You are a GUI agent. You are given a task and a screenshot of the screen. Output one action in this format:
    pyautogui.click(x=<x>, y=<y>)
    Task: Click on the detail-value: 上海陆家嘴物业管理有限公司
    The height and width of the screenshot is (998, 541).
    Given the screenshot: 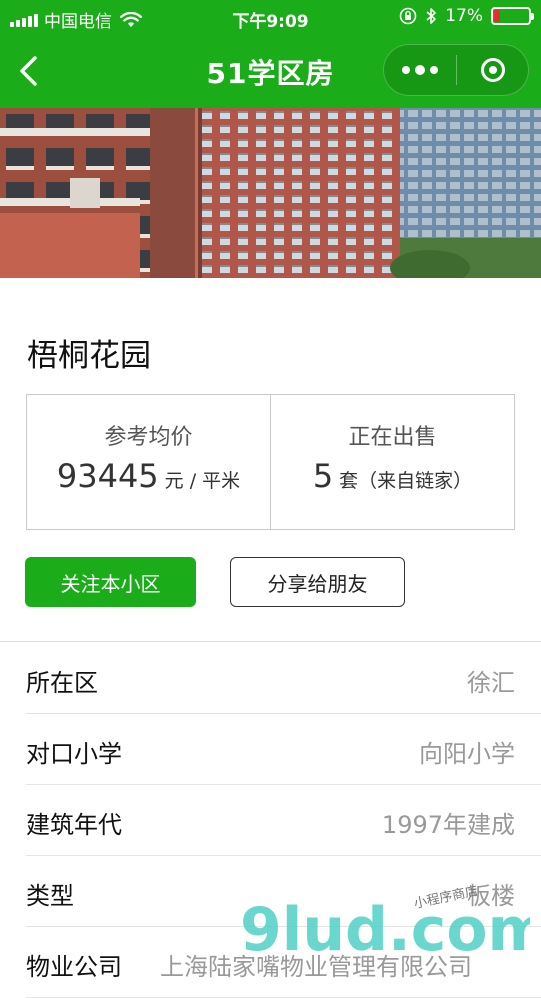 What is the action you would take?
    pyautogui.click(x=316, y=967)
    